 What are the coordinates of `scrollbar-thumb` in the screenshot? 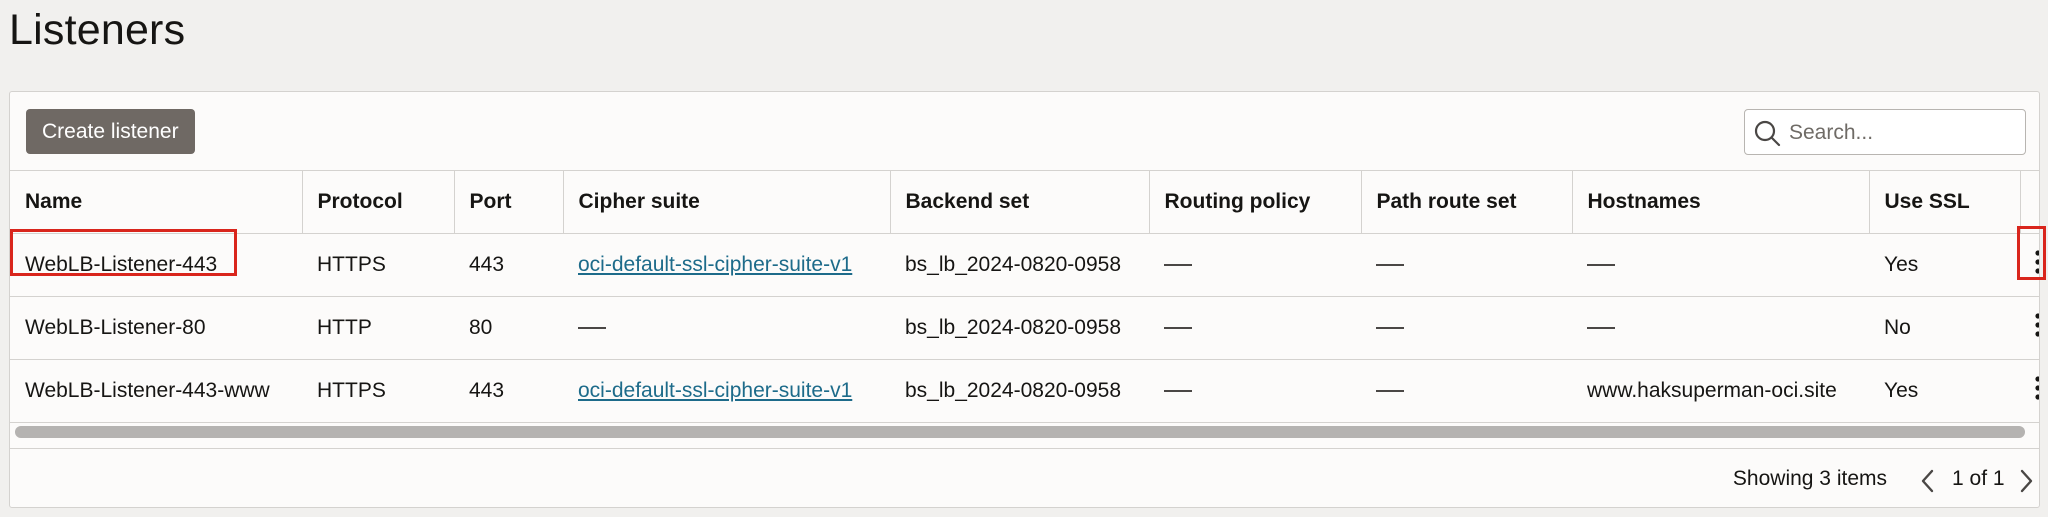 It's located at (1020, 432).